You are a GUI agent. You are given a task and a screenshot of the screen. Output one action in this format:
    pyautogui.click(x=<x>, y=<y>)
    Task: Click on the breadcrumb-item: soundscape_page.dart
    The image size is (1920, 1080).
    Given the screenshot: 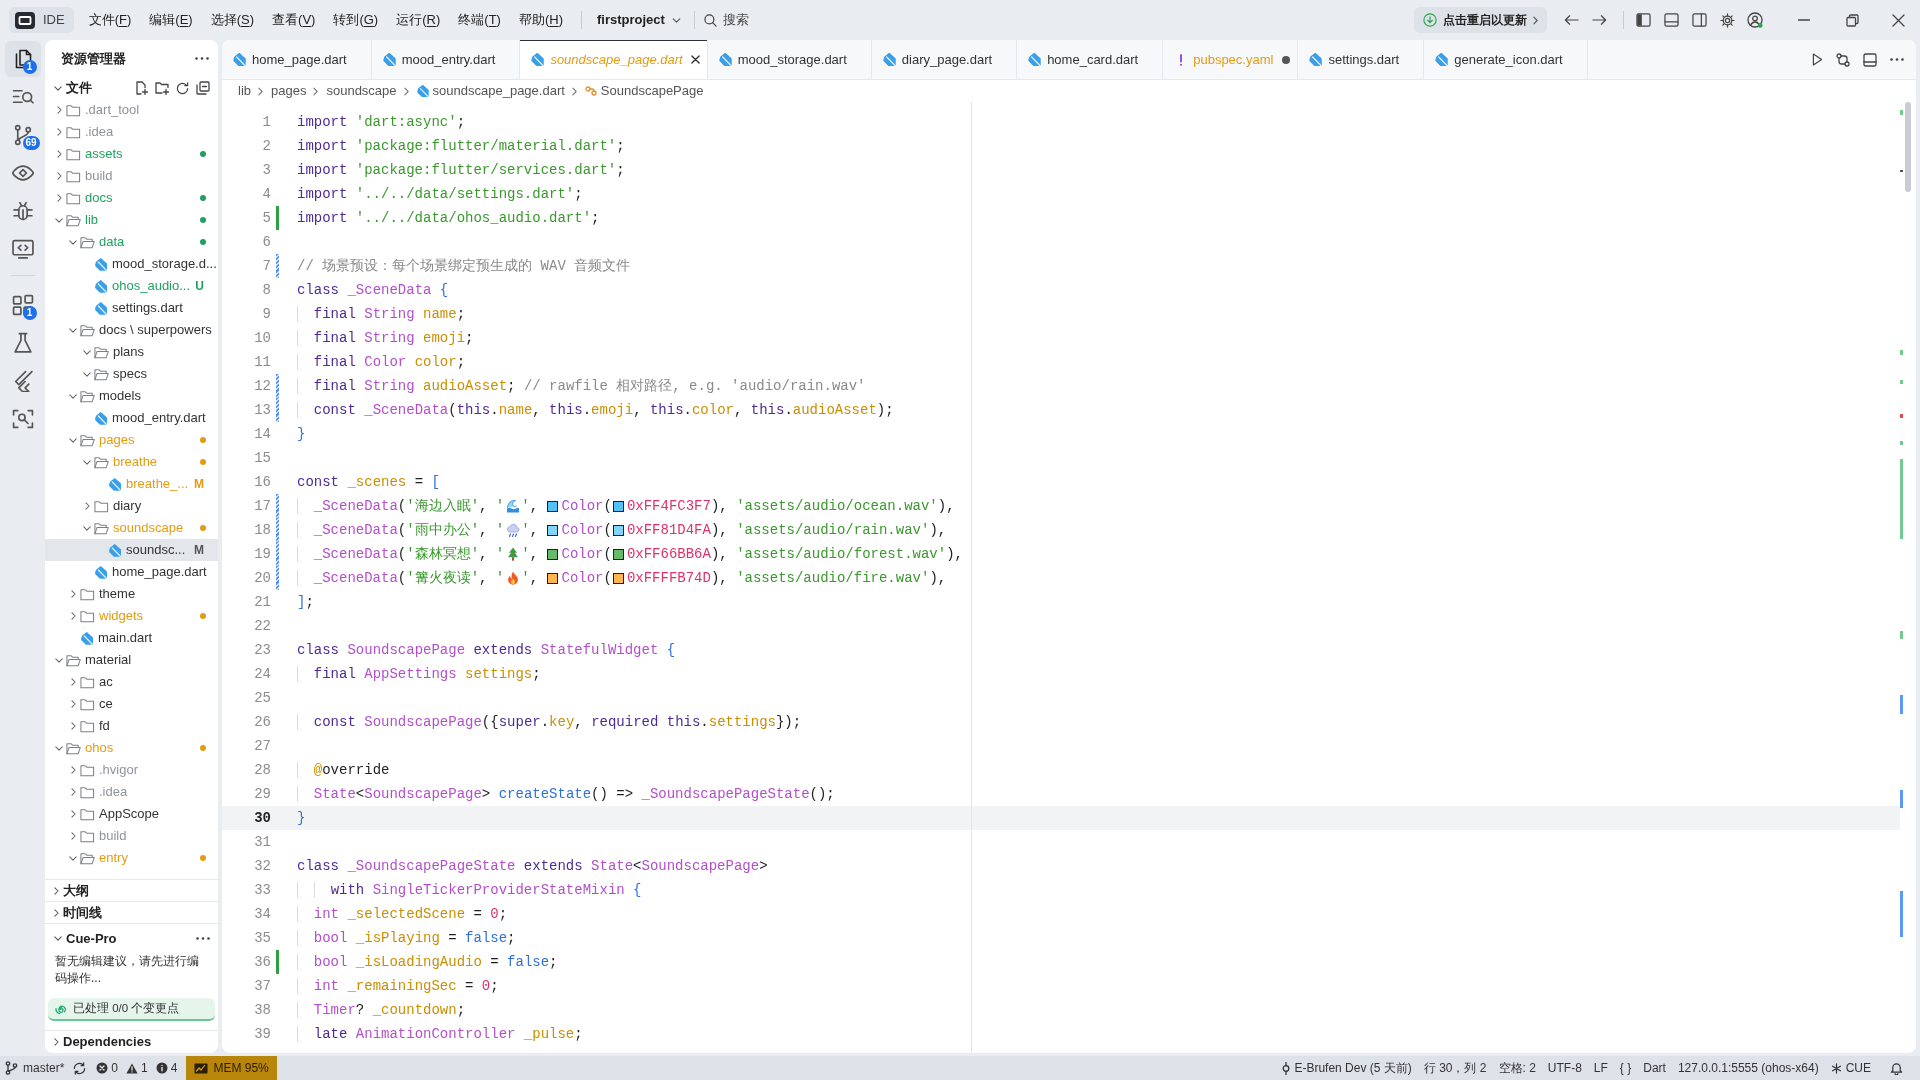 What is the action you would take?
    pyautogui.click(x=490, y=91)
    